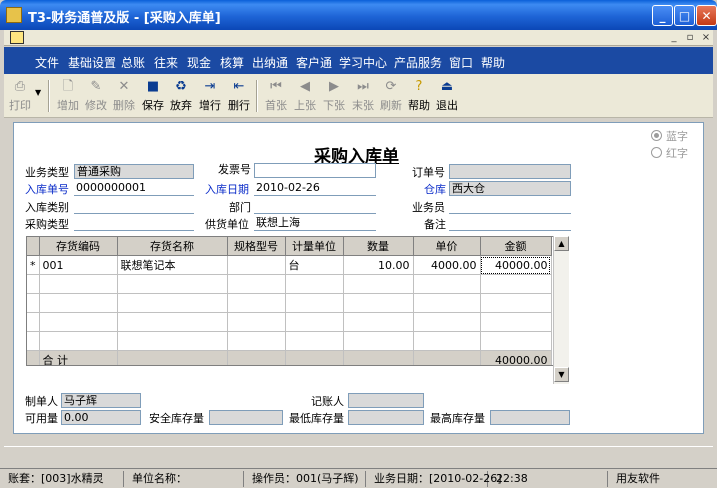 Image resolution: width=717 pixels, height=488 pixels. Describe the element at coordinates (316, 418) in the screenshot. I see `min-stock-label: 最低库存量` at that location.